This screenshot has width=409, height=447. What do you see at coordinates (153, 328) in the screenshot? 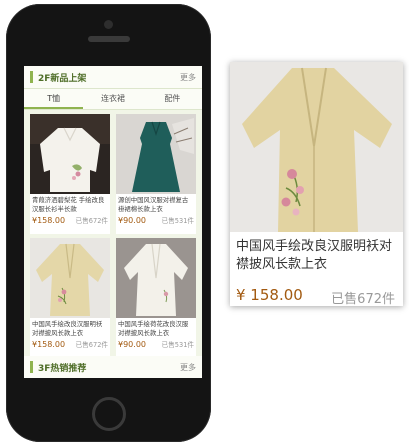
I see `product-name: 中国风手绘荷花改良汉服对襟披风长款上衣` at bounding box center [153, 328].